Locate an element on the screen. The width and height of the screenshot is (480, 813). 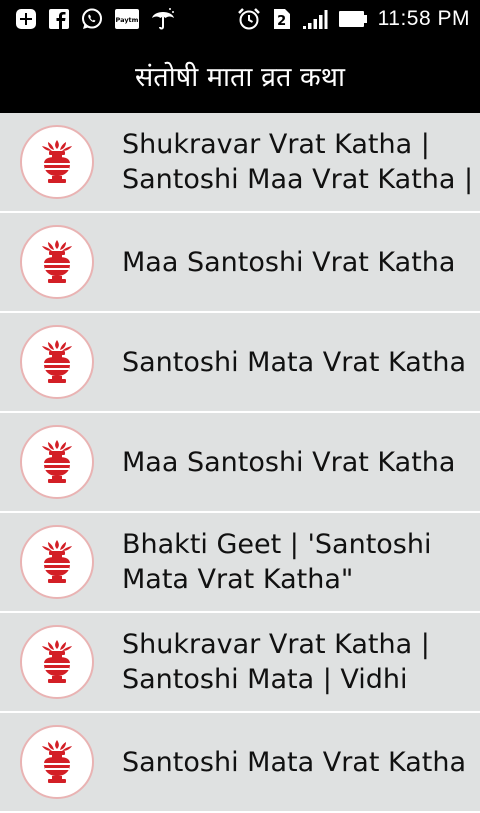
paytm-label: Paytm is located at coordinates (127, 20).